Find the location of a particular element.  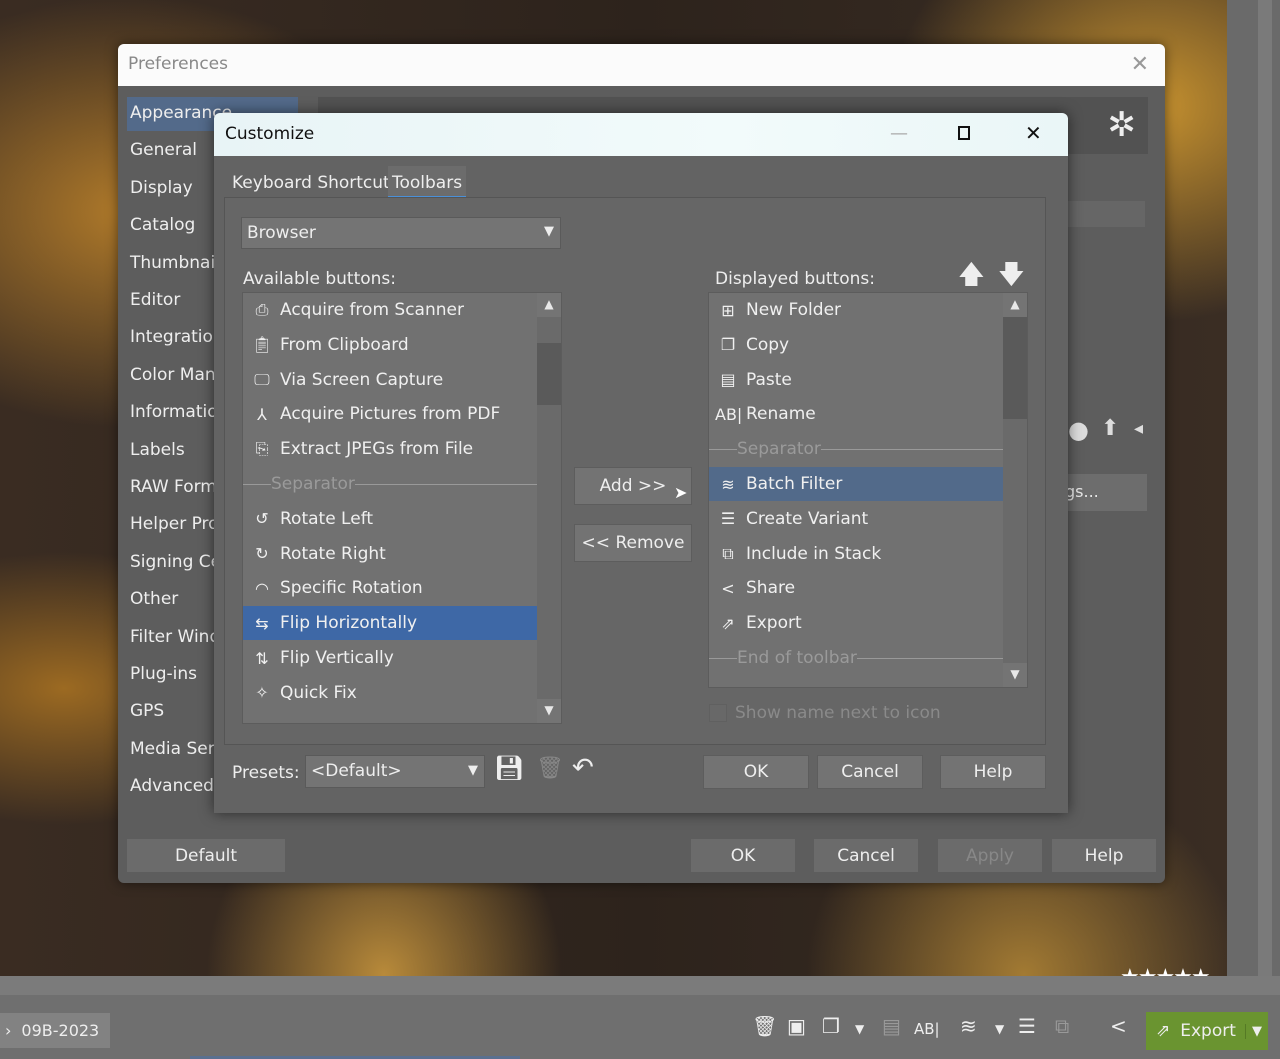

breadcrumb: › 09B-2023 is located at coordinates (55, 1030).